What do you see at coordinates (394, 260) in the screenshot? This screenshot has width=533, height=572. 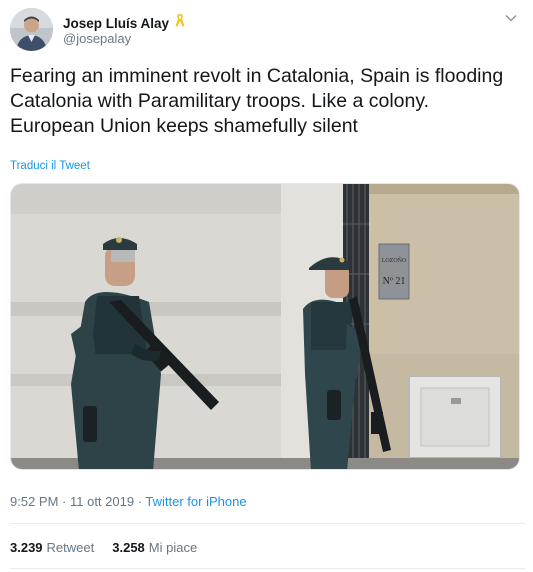 I see `street-sign-line1: LOZOÑO` at bounding box center [394, 260].